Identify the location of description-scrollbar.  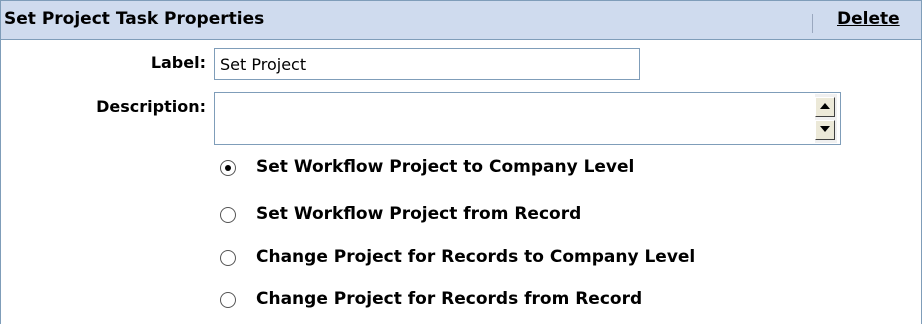
(826, 118).